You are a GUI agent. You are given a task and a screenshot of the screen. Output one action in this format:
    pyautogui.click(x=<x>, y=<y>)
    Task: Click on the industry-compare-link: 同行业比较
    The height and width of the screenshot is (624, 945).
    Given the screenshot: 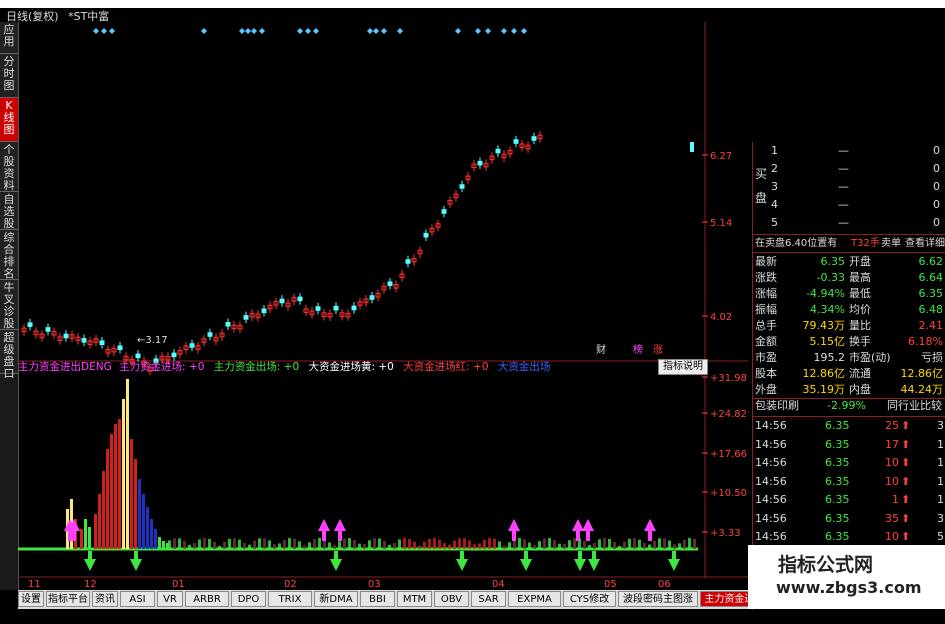 What is the action you would take?
    pyautogui.click(x=914, y=406)
    